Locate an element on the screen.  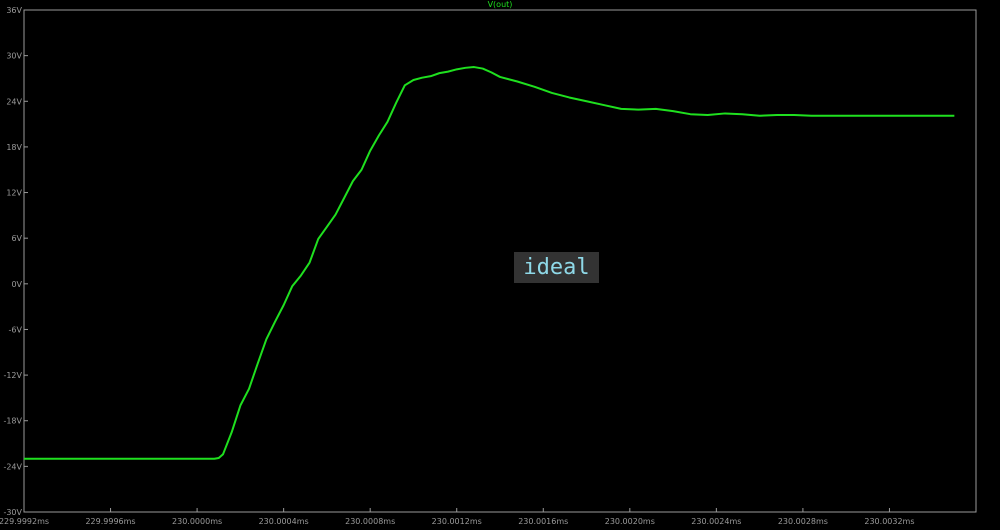
y-tick-label: 30V is located at coordinates (14, 56).